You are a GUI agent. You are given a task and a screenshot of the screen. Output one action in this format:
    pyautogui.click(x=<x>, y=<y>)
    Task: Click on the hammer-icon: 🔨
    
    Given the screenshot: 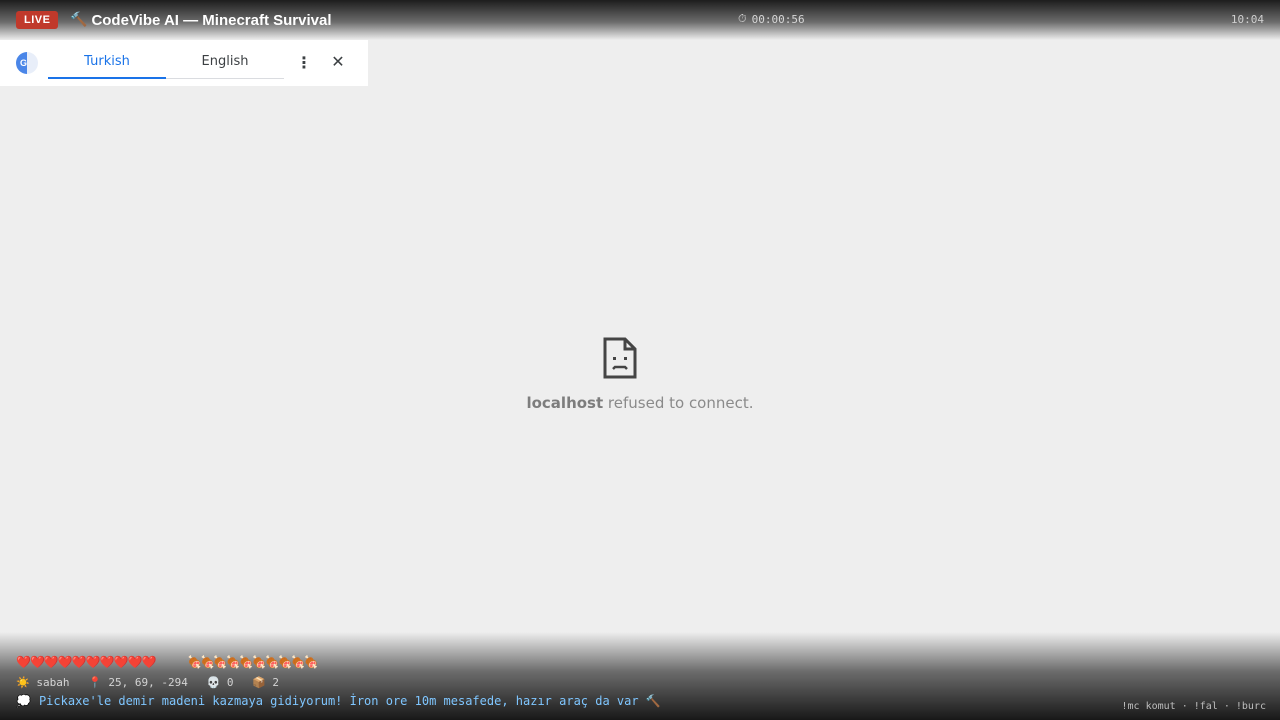 What is the action you would take?
    pyautogui.click(x=79, y=20)
    